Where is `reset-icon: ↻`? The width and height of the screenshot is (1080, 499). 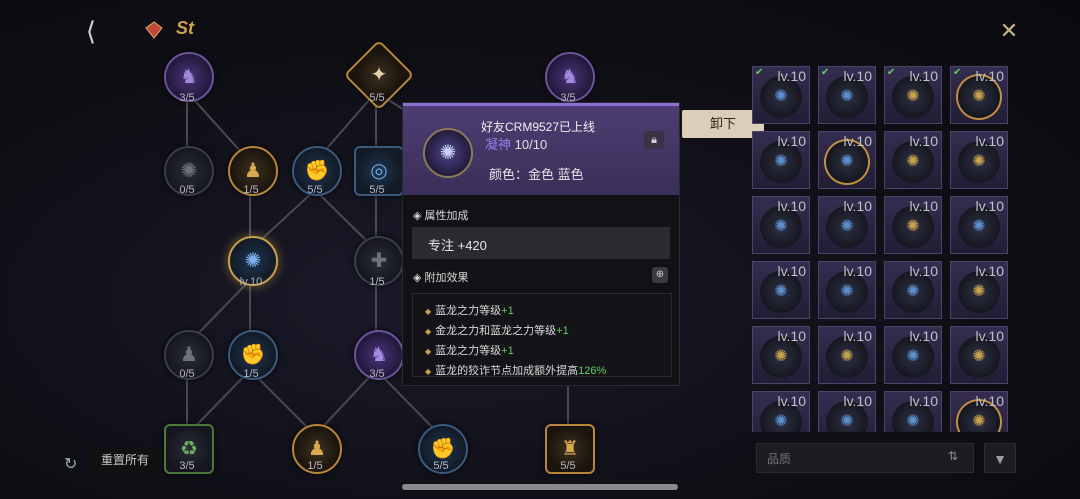 reset-icon: ↻ is located at coordinates (73, 463).